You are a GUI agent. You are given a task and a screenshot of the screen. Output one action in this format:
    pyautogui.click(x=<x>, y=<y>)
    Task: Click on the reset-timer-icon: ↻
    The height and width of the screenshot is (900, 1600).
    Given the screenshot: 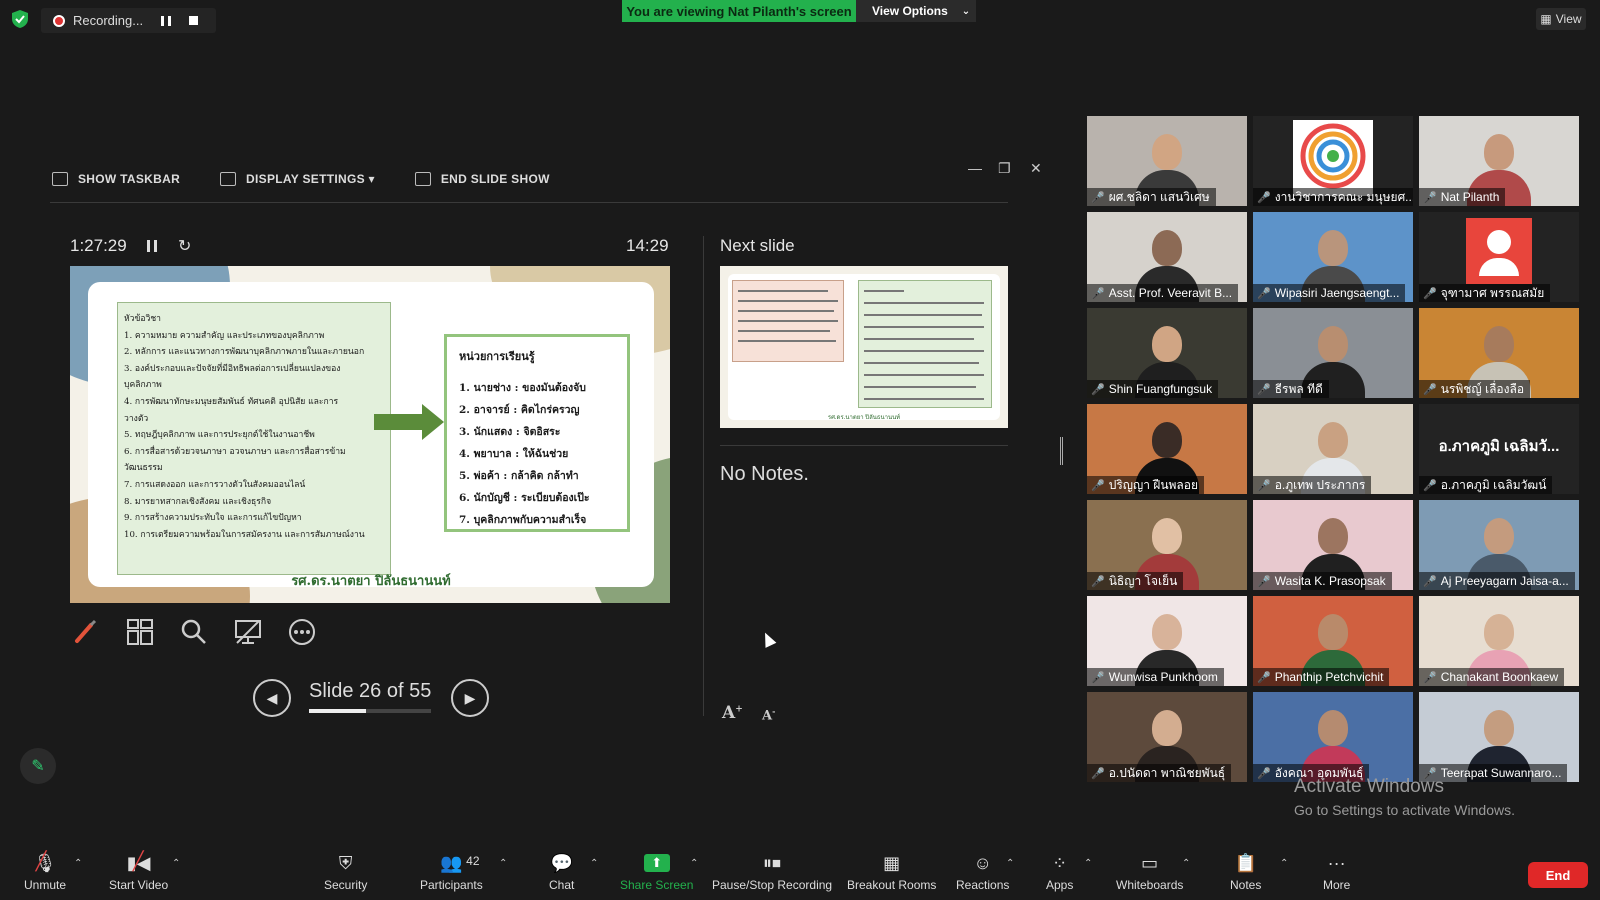 What is the action you would take?
    pyautogui.click(x=184, y=246)
    